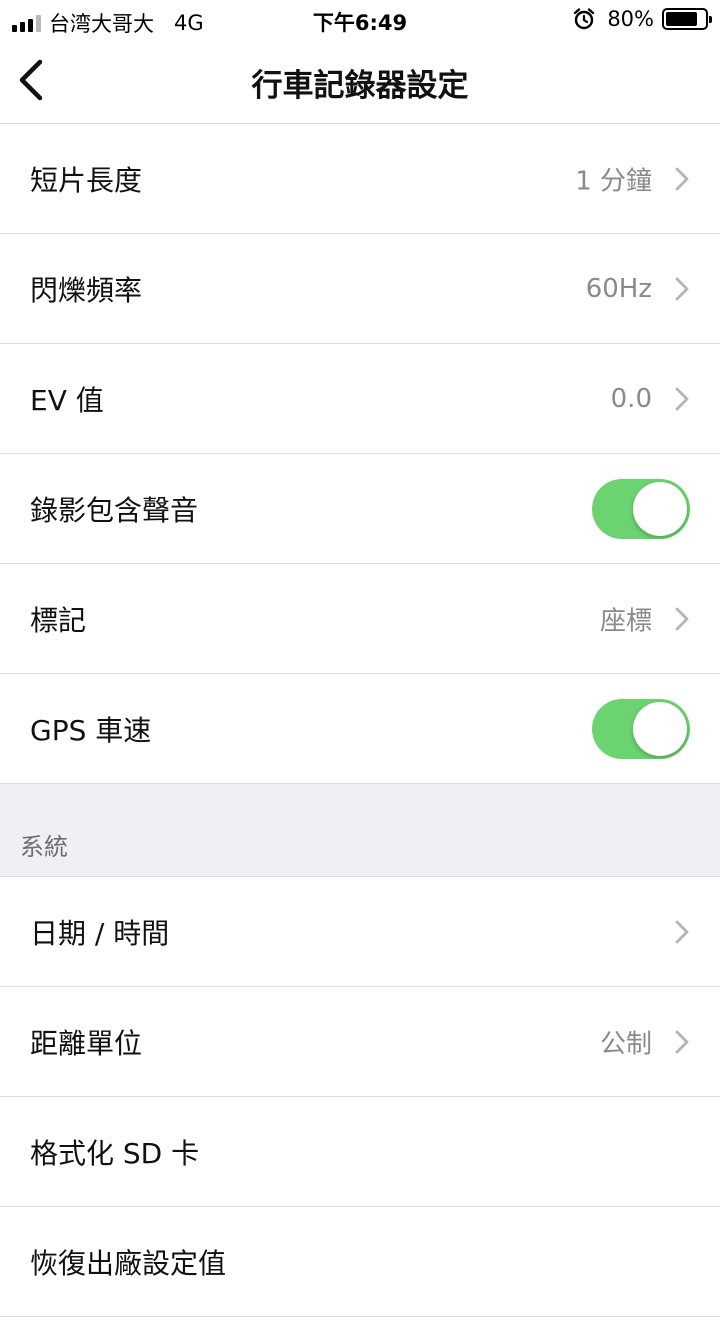  Describe the element at coordinates (44, 847) in the screenshot. I see `section-label: 系統` at that location.